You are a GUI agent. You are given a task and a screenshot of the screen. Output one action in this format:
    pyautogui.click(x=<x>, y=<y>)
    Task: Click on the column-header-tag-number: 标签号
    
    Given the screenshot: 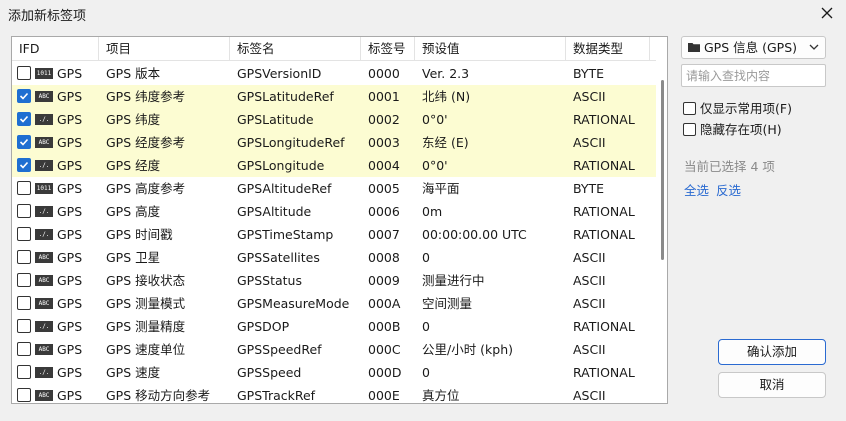 What is the action you would take?
    pyautogui.click(x=388, y=49)
    